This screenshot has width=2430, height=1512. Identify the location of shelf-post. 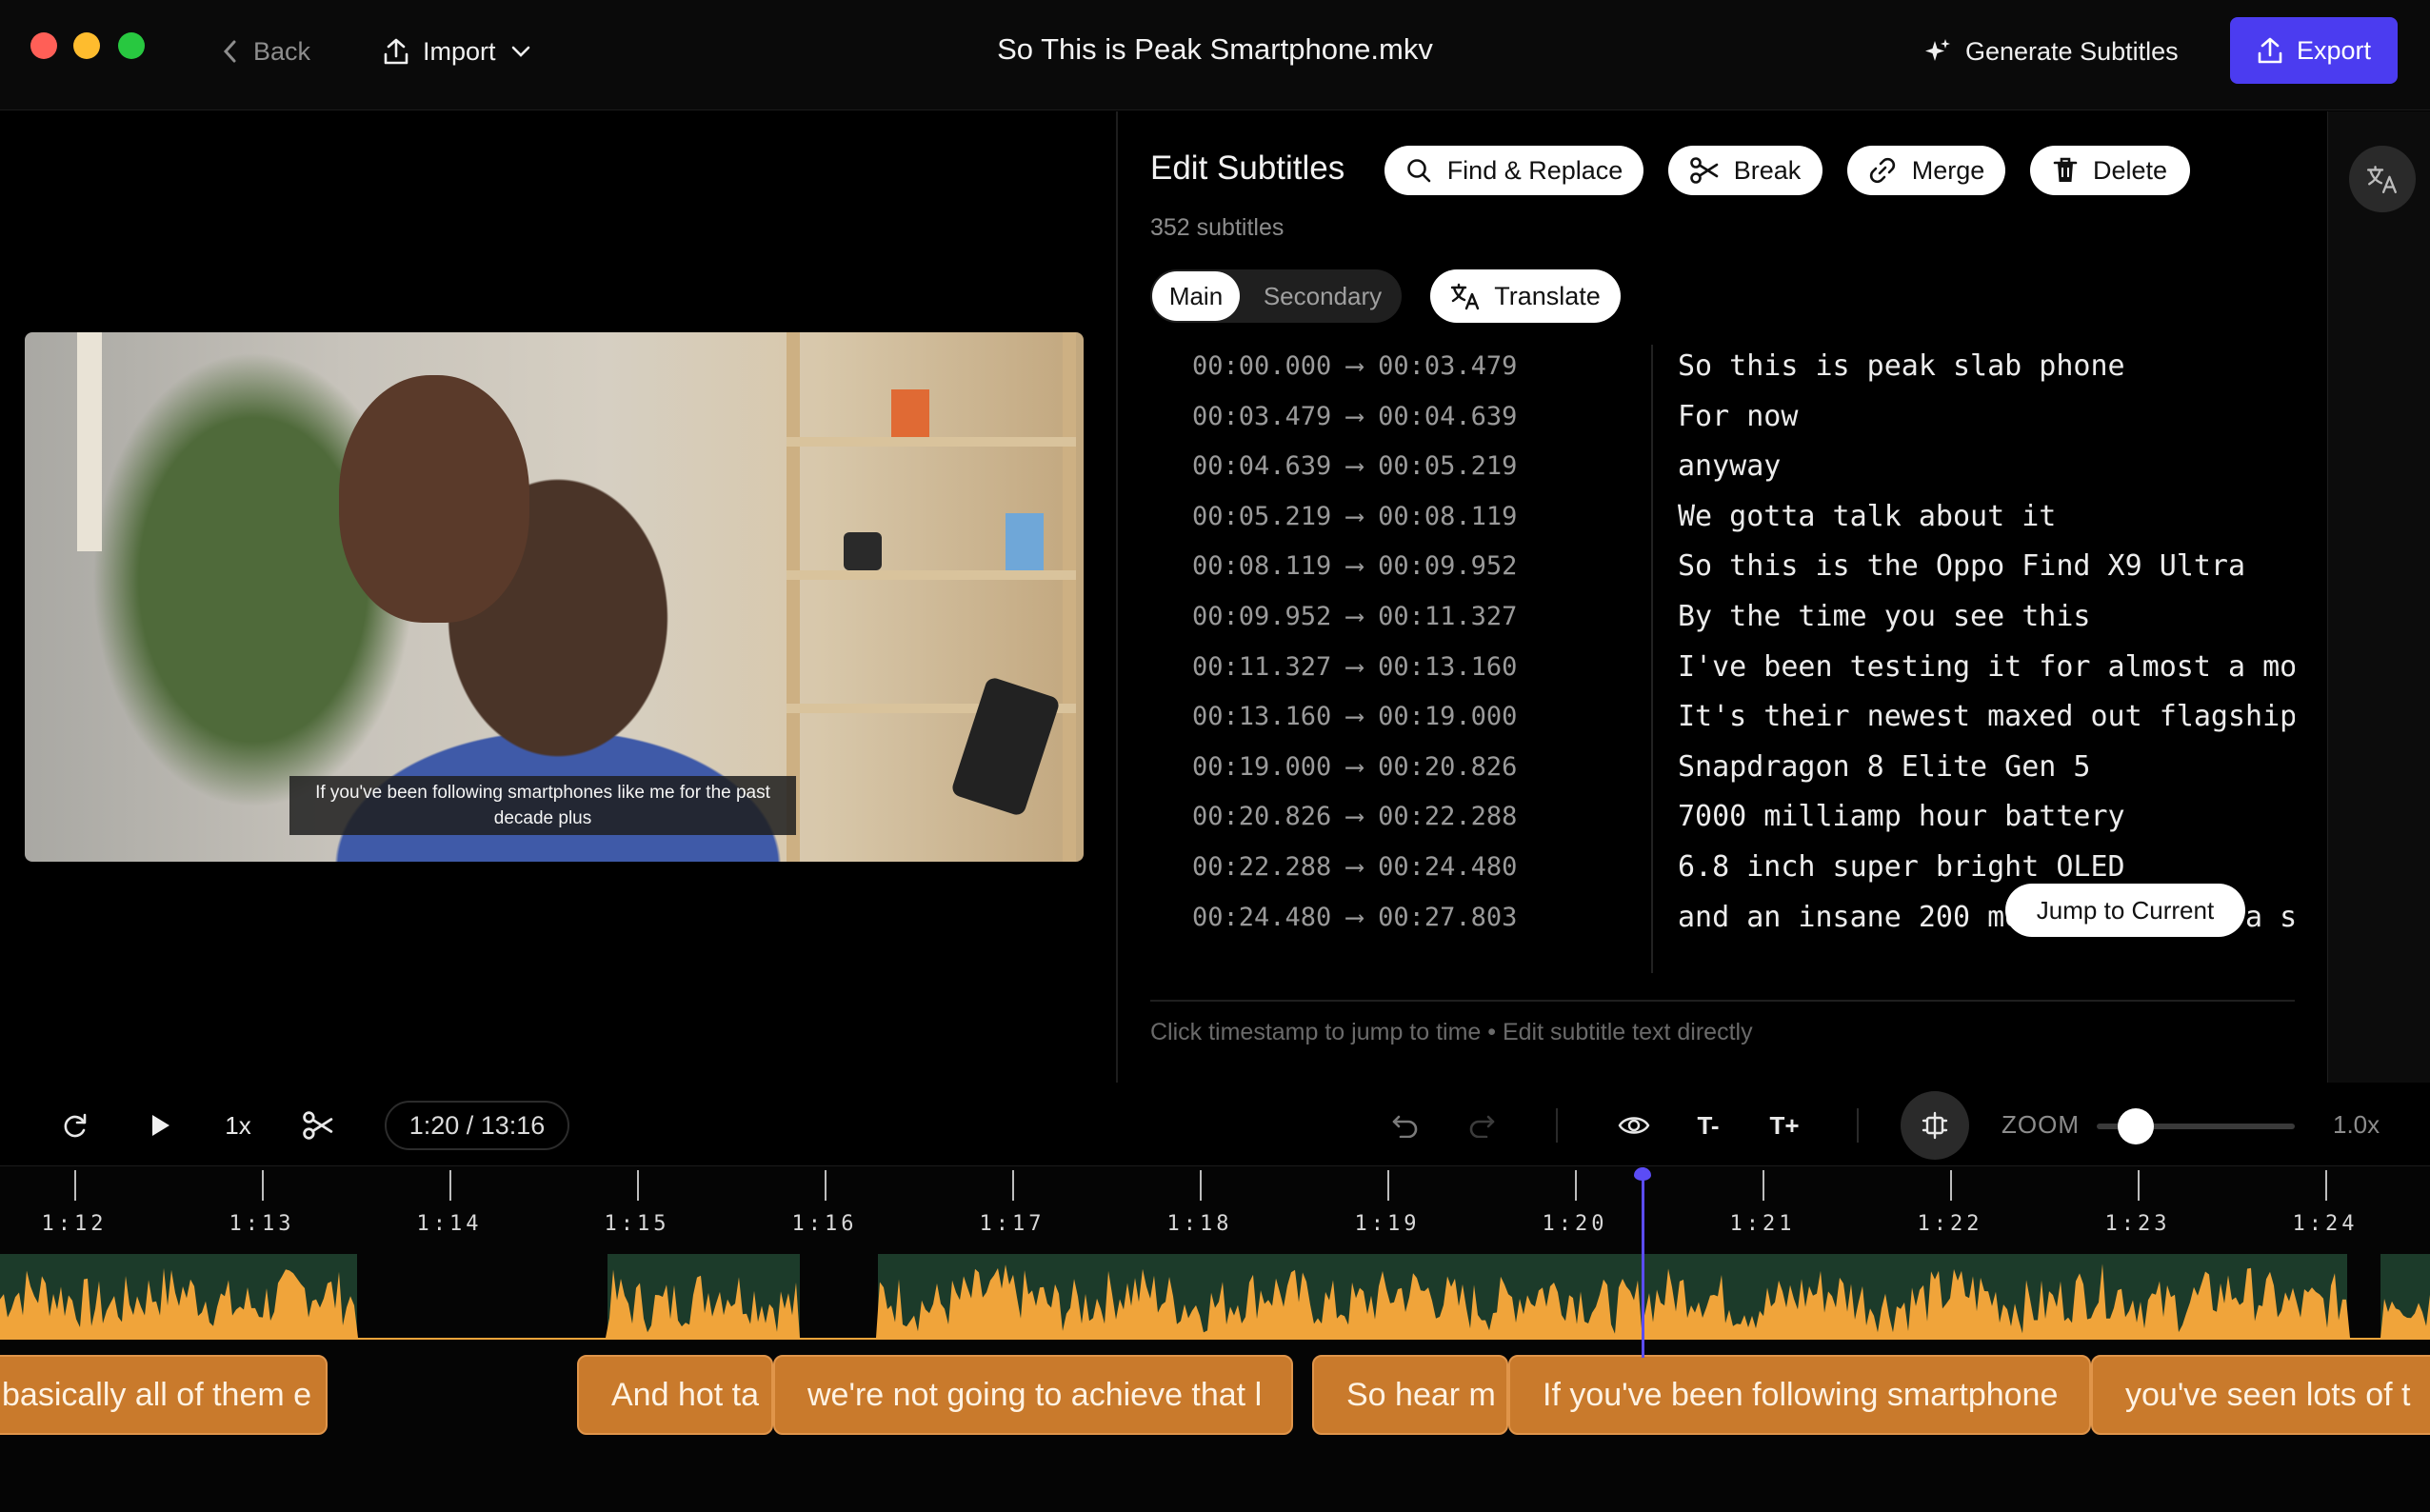
(1069, 597).